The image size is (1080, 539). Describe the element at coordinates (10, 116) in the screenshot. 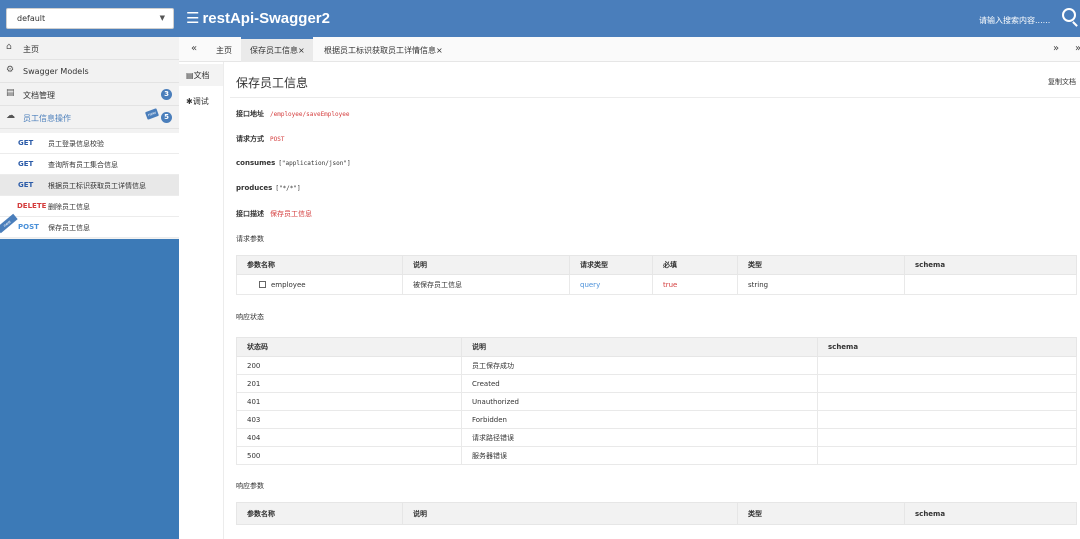

I see `cloud-icon: ☁` at that location.